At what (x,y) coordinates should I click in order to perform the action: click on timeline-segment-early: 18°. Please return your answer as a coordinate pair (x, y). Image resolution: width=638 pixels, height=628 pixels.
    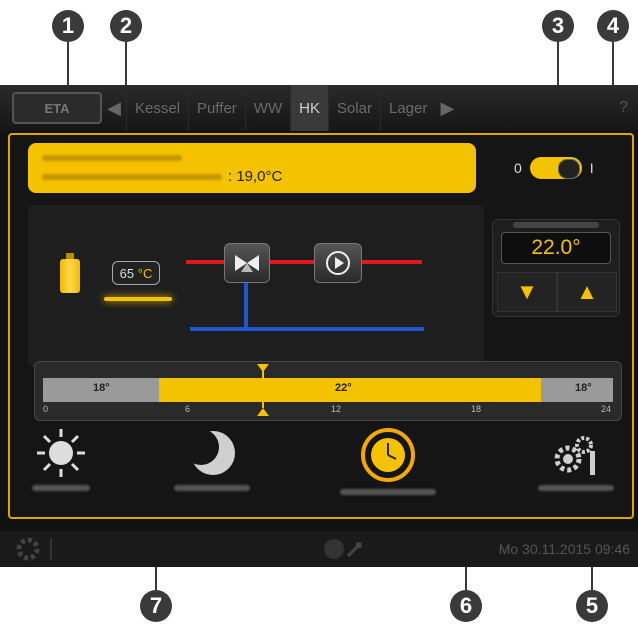
    Looking at the image, I should click on (101, 390).